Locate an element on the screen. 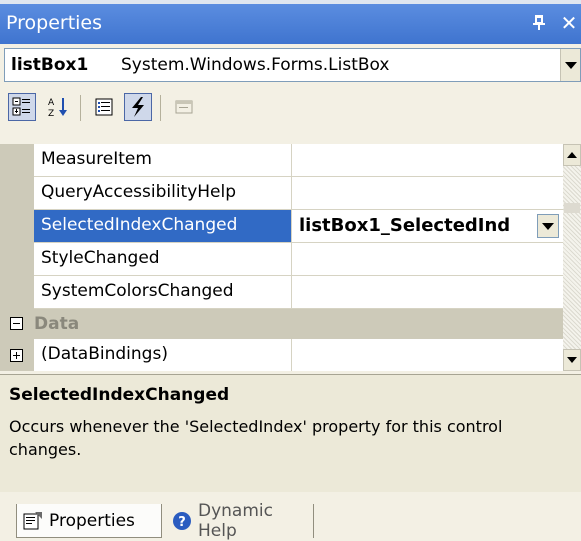  property-name: StyleChanged is located at coordinates (163, 259).